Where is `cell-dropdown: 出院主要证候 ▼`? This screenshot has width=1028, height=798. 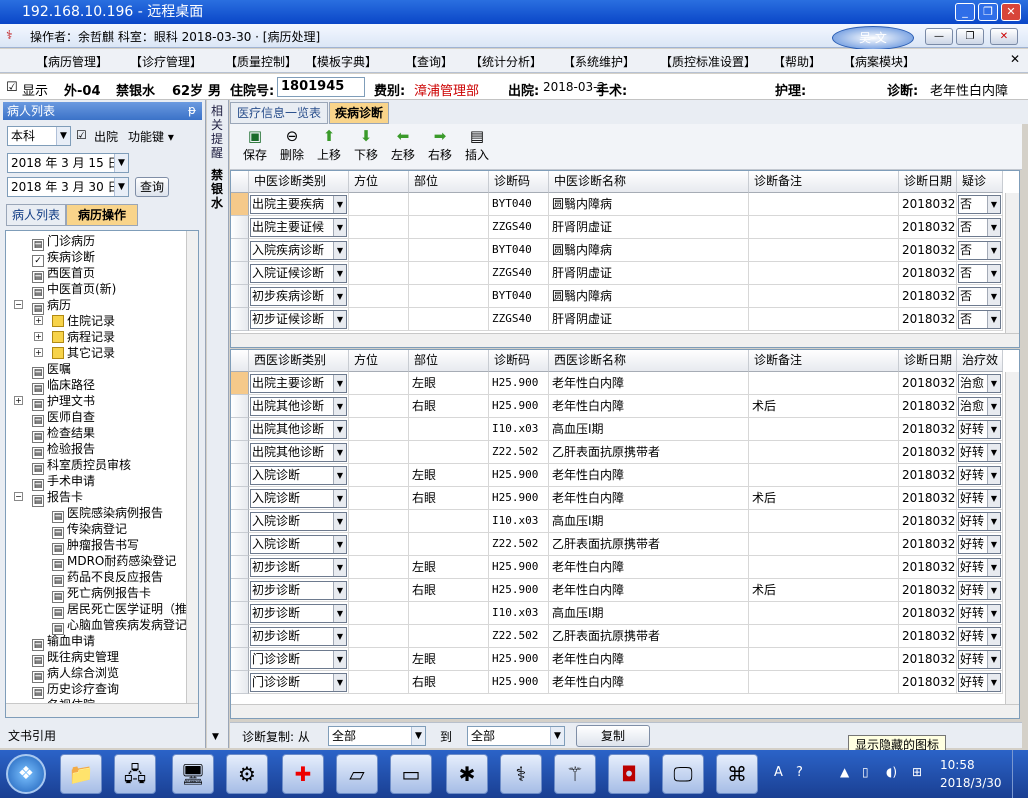
cell-dropdown: 出院主要证候 ▼ is located at coordinates (298, 227).